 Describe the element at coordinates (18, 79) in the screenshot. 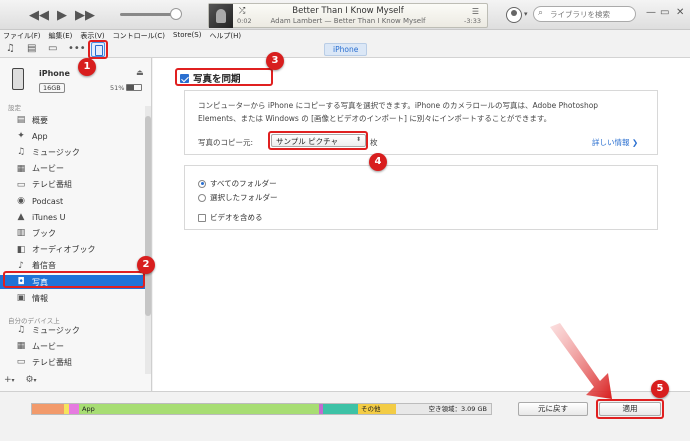

I see `iphone-icon` at that location.